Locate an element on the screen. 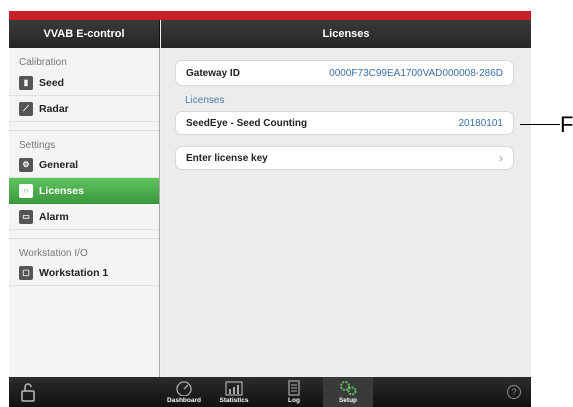 The height and width of the screenshot is (407, 573). licenses-section-header: Licenses is located at coordinates (205, 100).